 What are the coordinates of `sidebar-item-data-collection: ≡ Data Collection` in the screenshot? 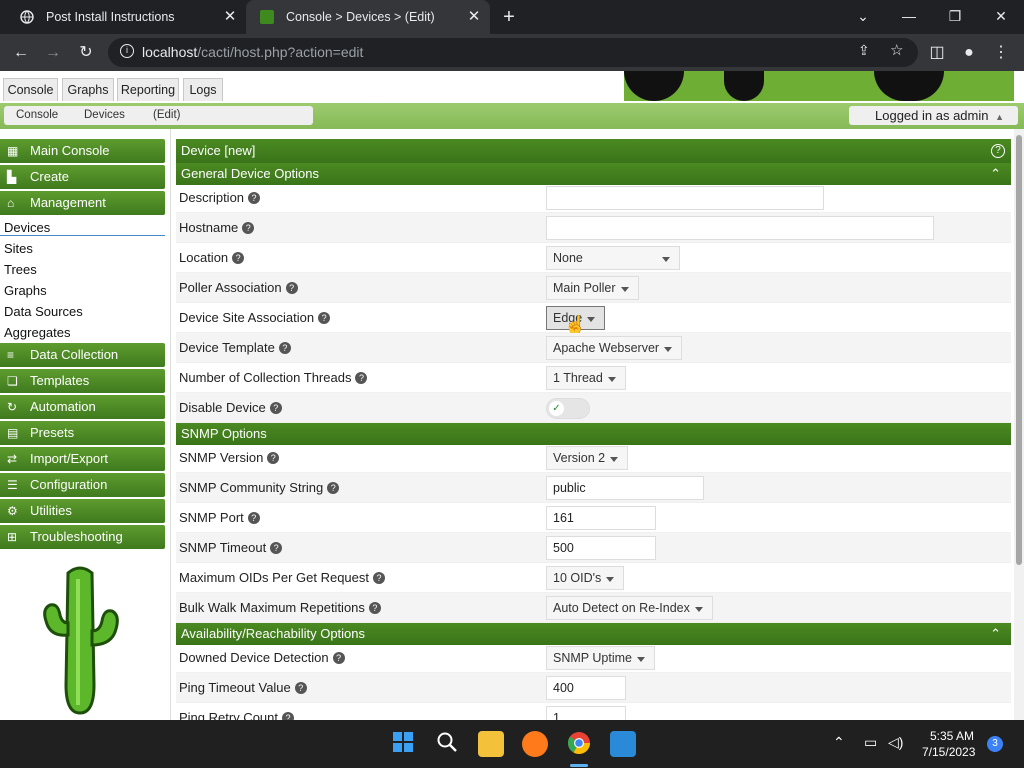 It's located at (82, 355).